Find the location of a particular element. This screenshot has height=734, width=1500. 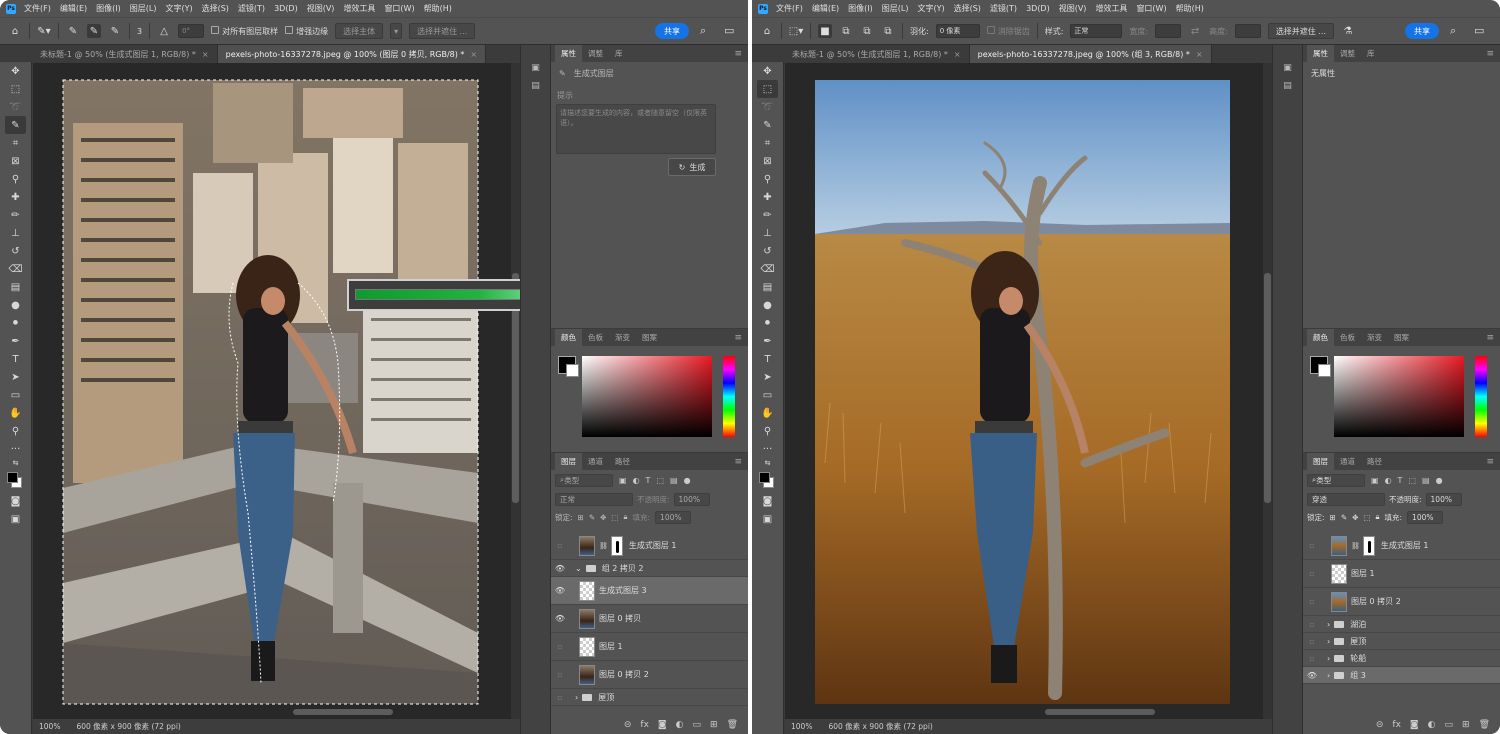

menu-3d: 3D(D) is located at coordinates (286, 8).